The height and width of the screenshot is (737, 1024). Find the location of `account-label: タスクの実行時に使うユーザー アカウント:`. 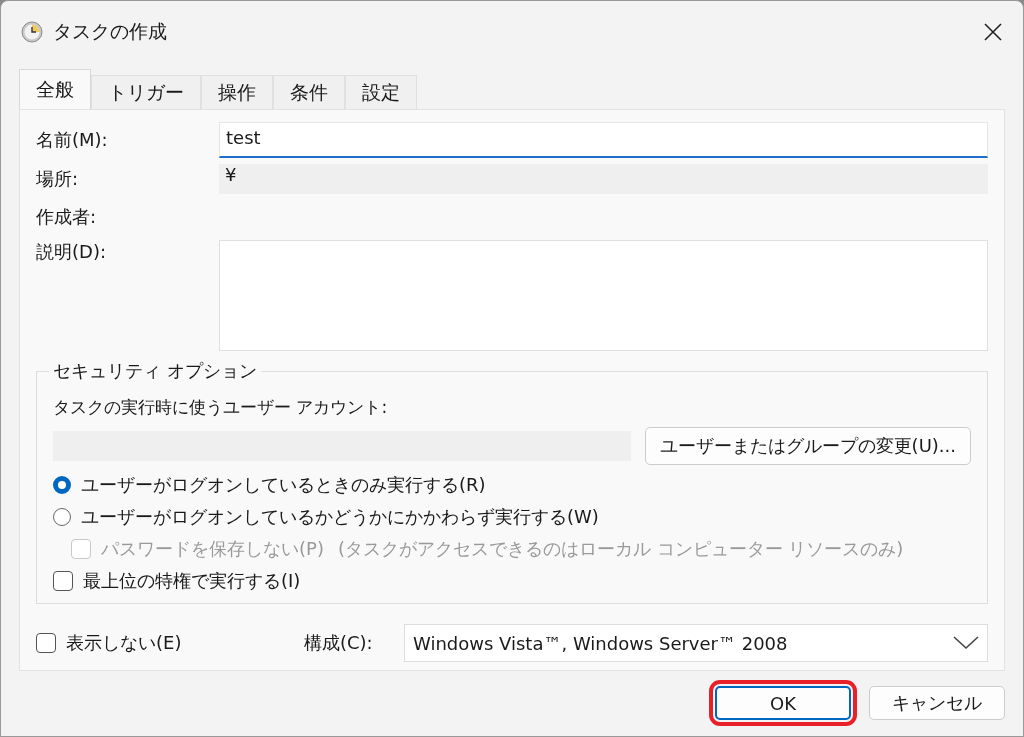

account-label: タスクの実行時に使うユーザー アカウント: is located at coordinates (221, 407).